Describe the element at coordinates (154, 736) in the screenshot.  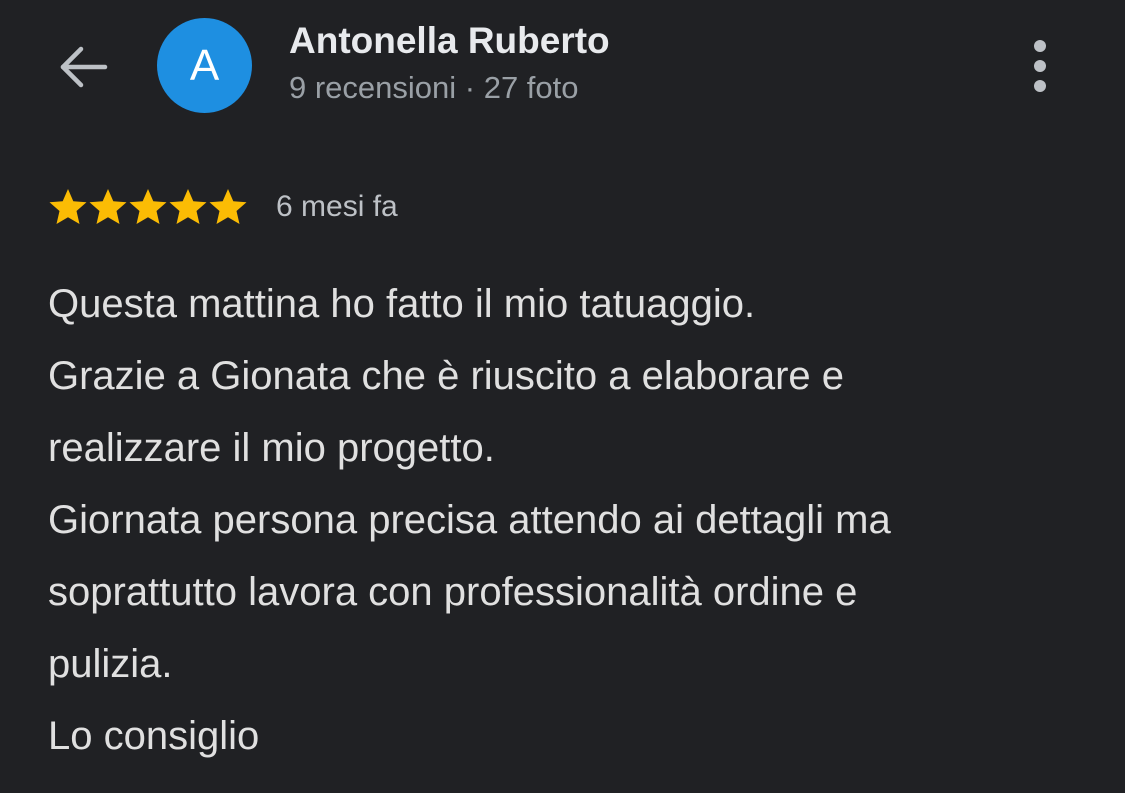
I see `review-line: Lo consiglio` at that location.